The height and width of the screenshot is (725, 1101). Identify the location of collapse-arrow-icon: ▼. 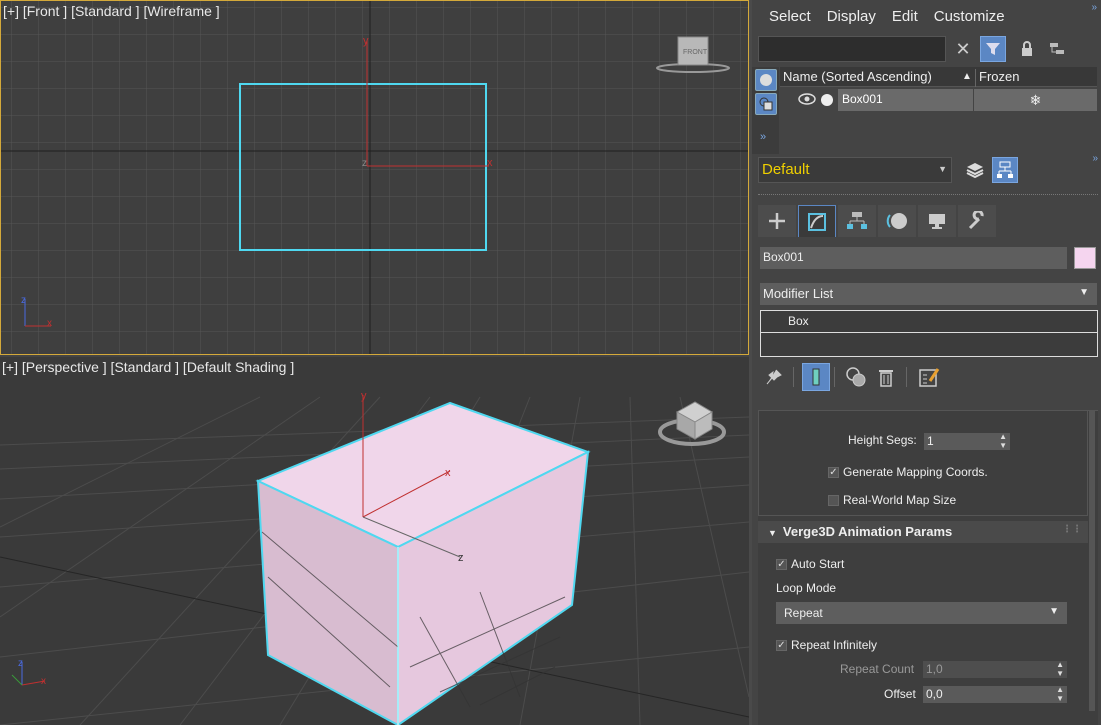
(772, 533).